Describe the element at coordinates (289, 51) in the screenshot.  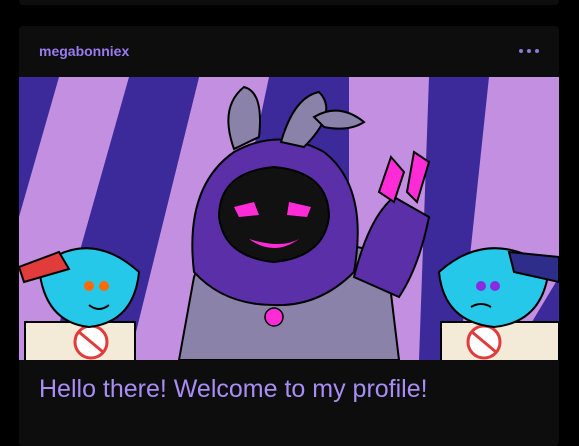
I see `post-header: megabonniex` at that location.